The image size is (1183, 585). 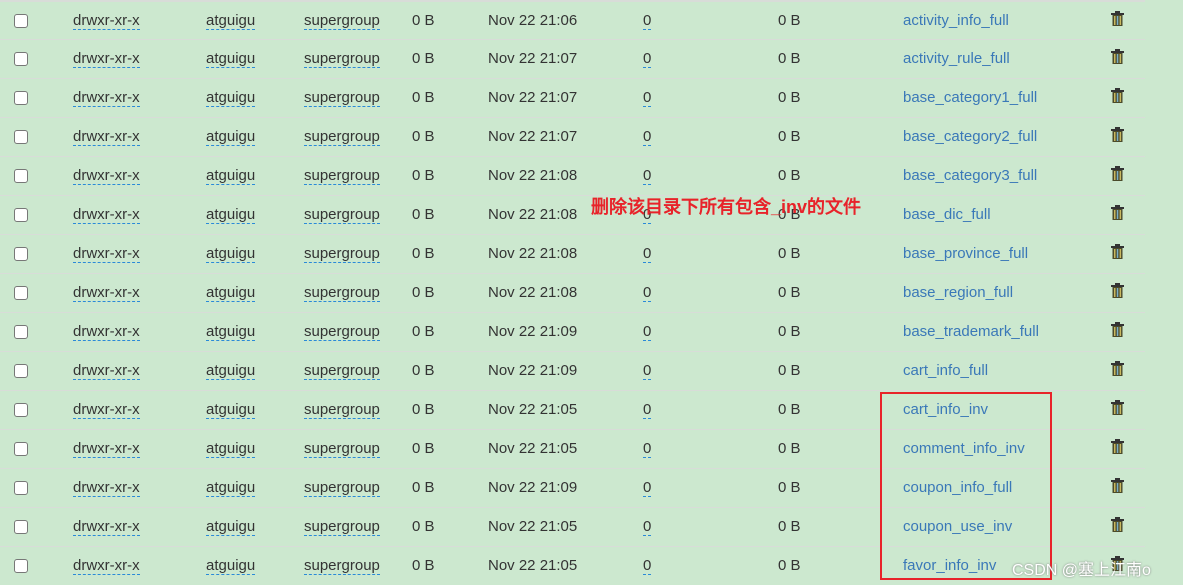 What do you see at coordinates (956, 58) in the screenshot?
I see `file-name-link: activity_rule_full` at bounding box center [956, 58].